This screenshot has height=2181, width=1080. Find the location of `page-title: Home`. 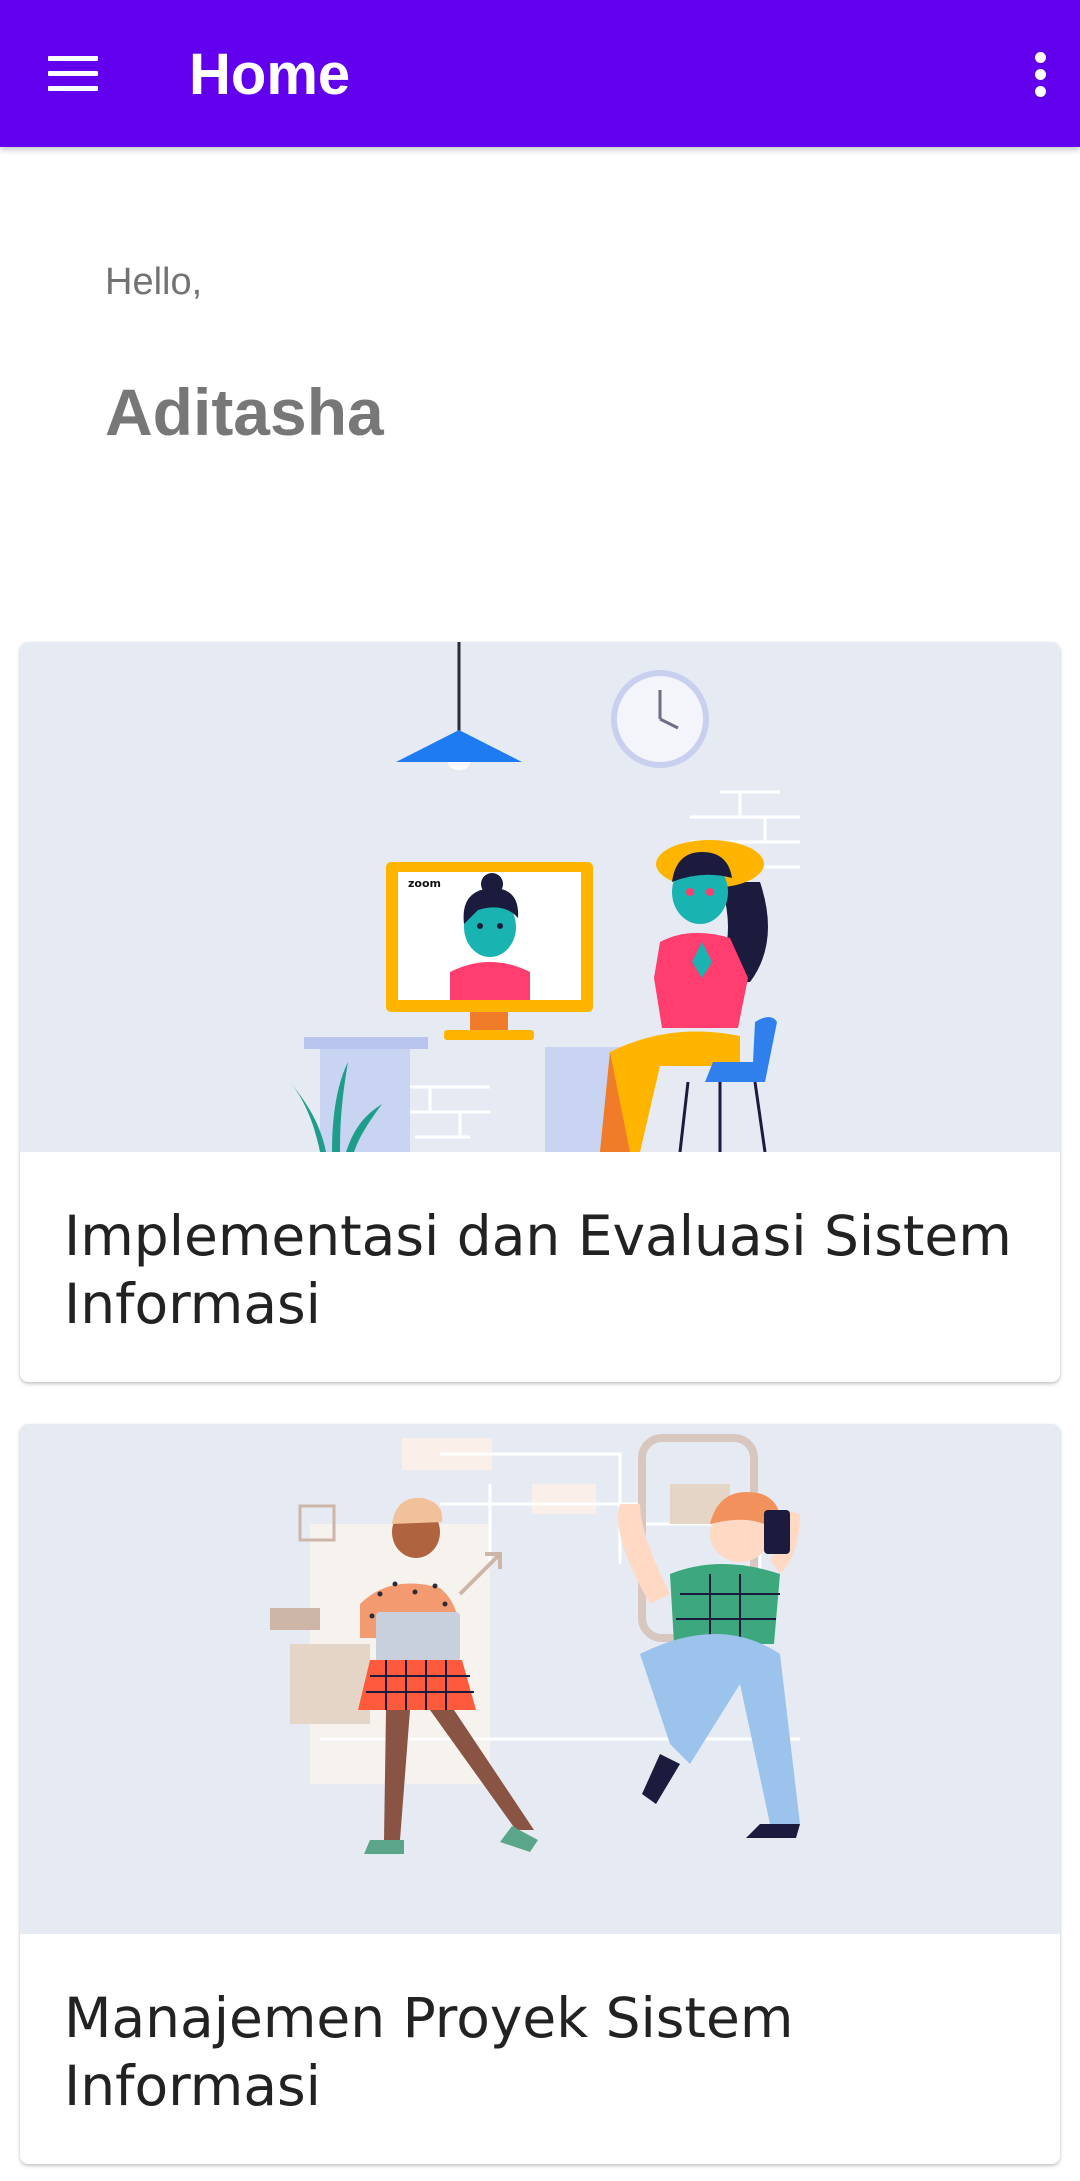

page-title: Home is located at coordinates (270, 74).